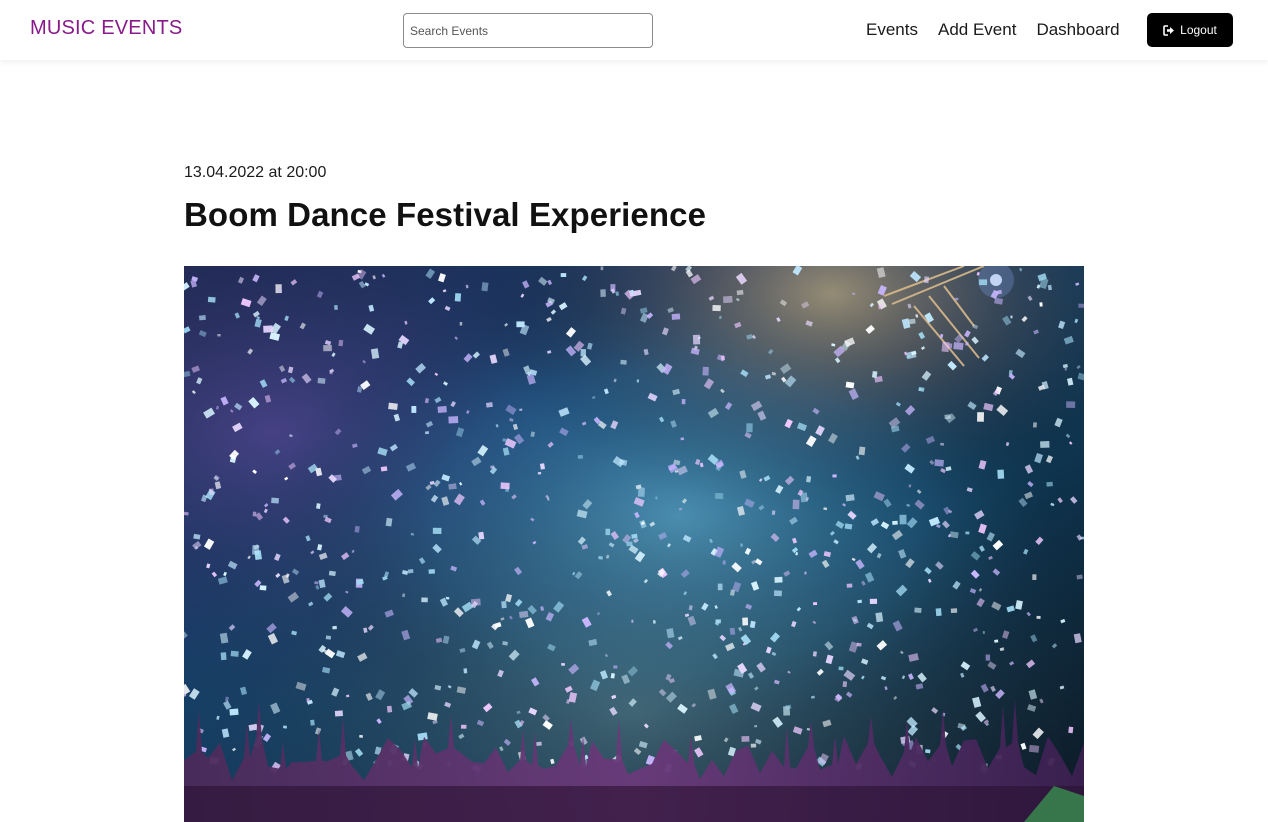 This screenshot has width=1268, height=822. What do you see at coordinates (445, 214) in the screenshot?
I see `event-title: Boom Dance Festival Experience` at bounding box center [445, 214].